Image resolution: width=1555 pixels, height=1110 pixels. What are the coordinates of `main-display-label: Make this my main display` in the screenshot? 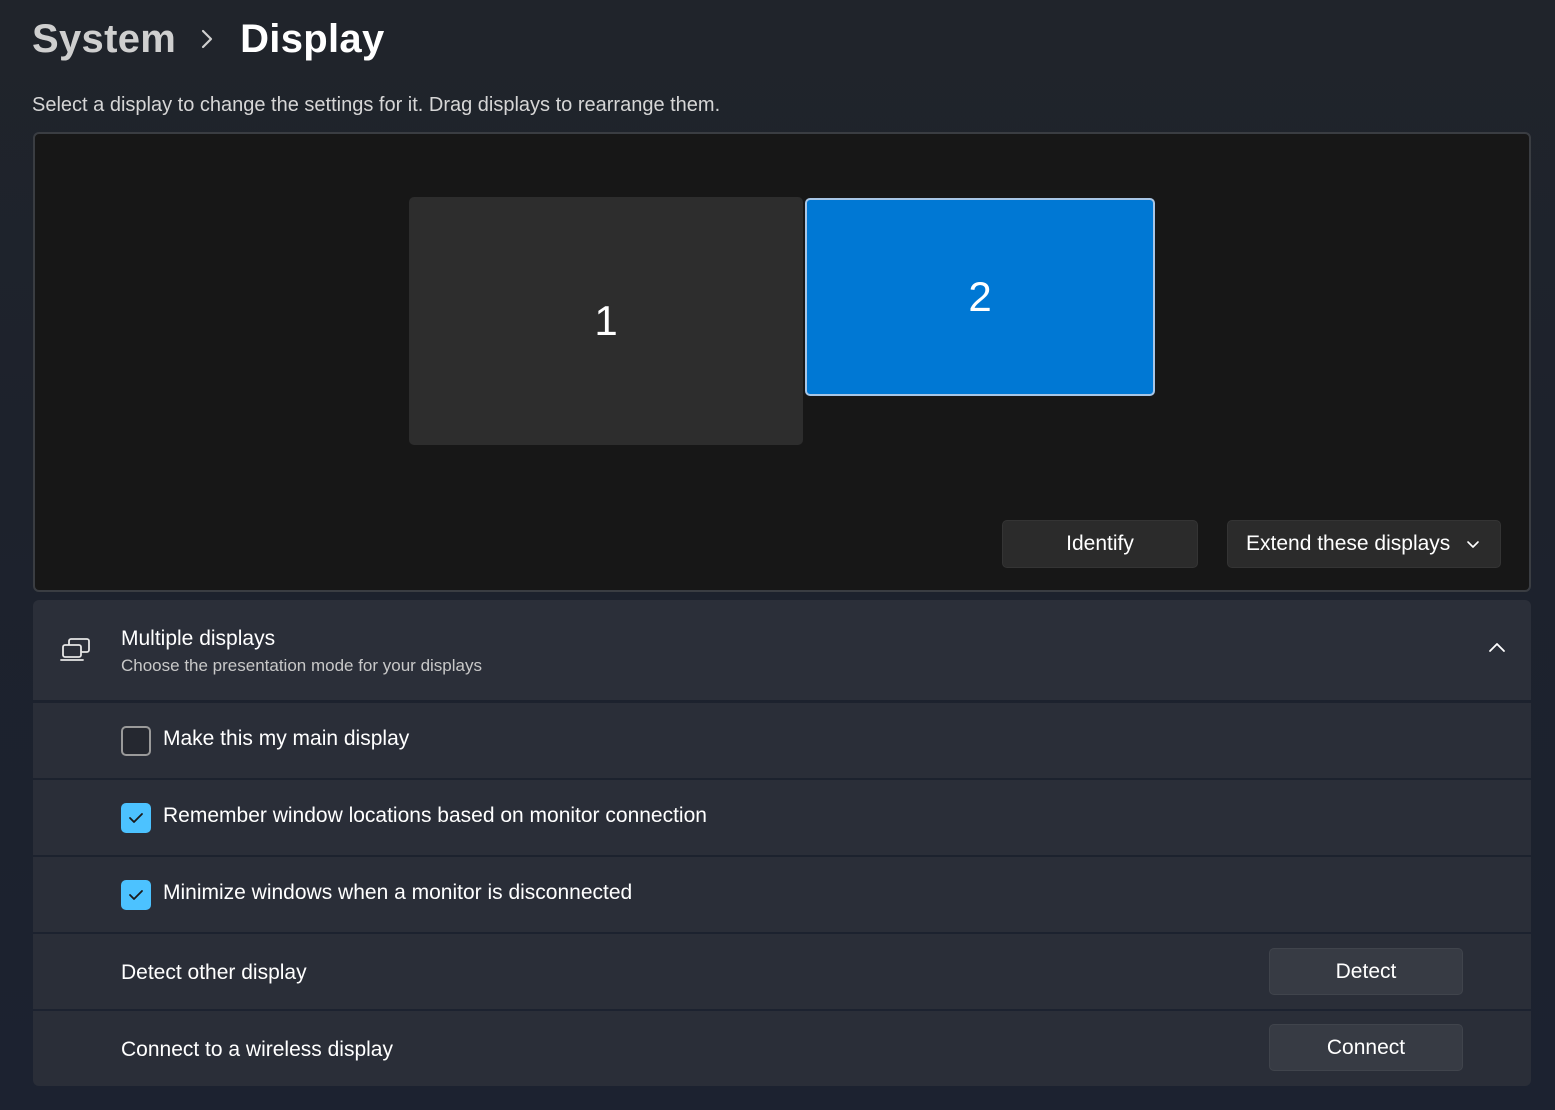 It's located at (286, 738).